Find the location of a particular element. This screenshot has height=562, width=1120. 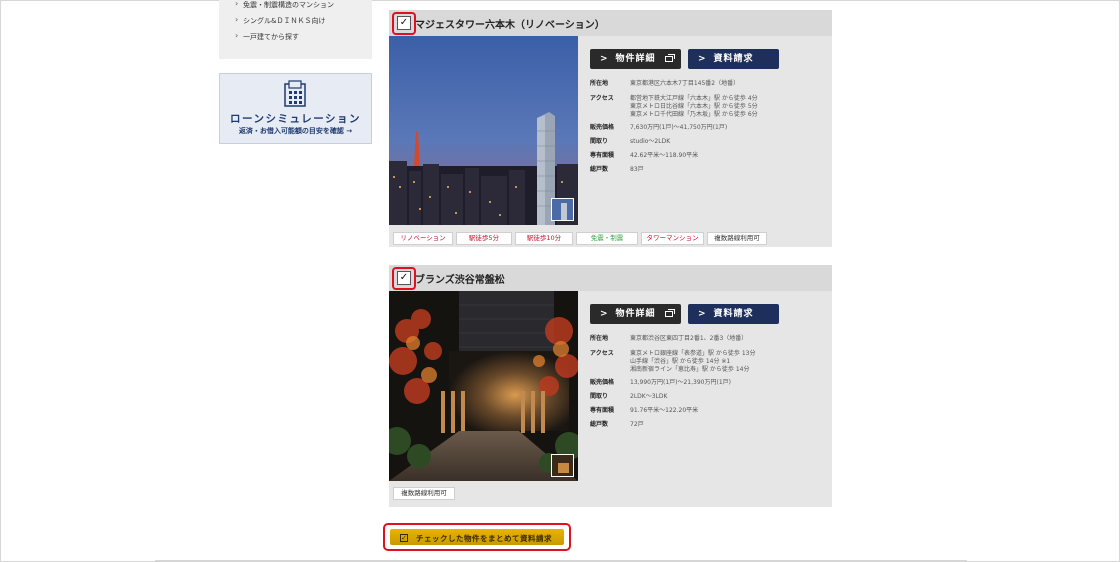

building-thumbnail-image is located at coordinates (562, 209).